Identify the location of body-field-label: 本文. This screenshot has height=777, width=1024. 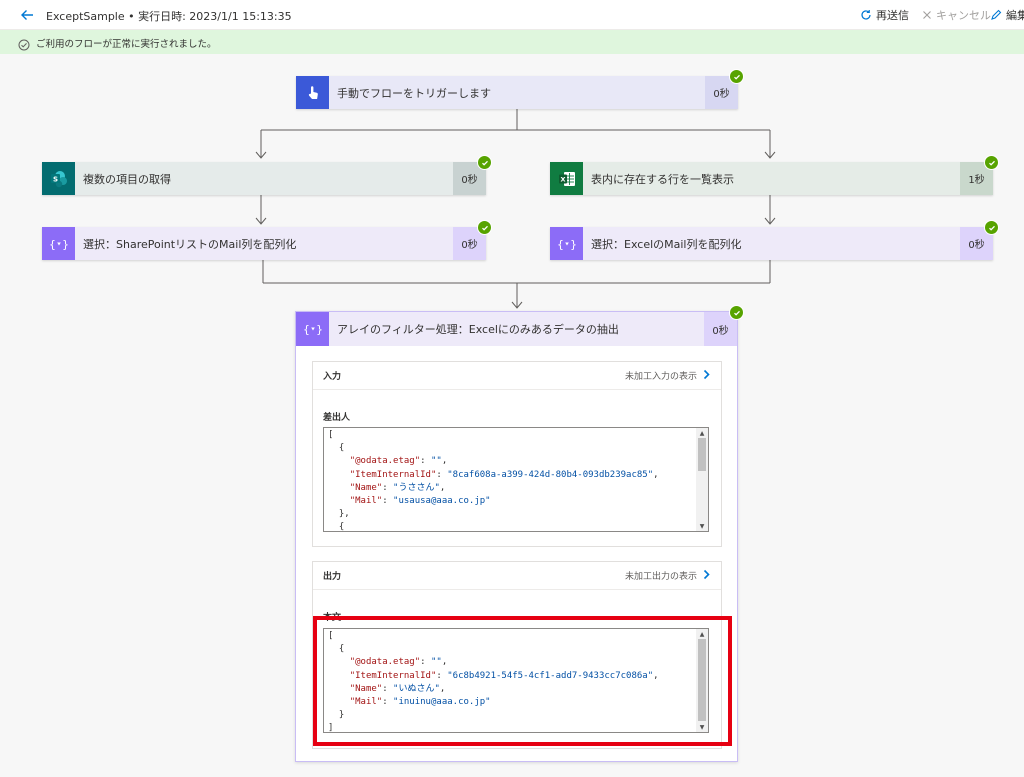
(332, 618).